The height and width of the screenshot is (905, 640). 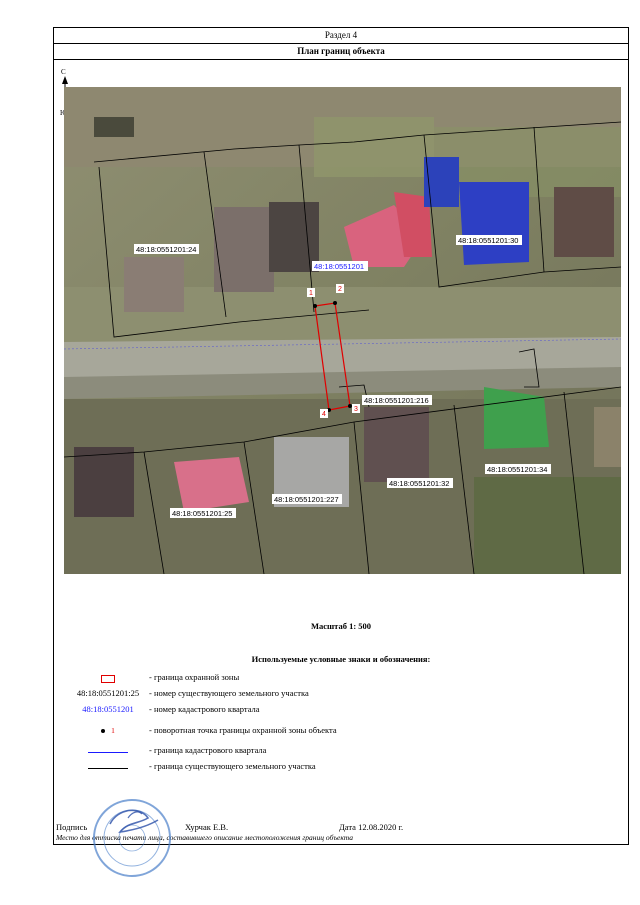 I want to click on parcel-label: 48:18:0551201:25, so click(x=202, y=513).